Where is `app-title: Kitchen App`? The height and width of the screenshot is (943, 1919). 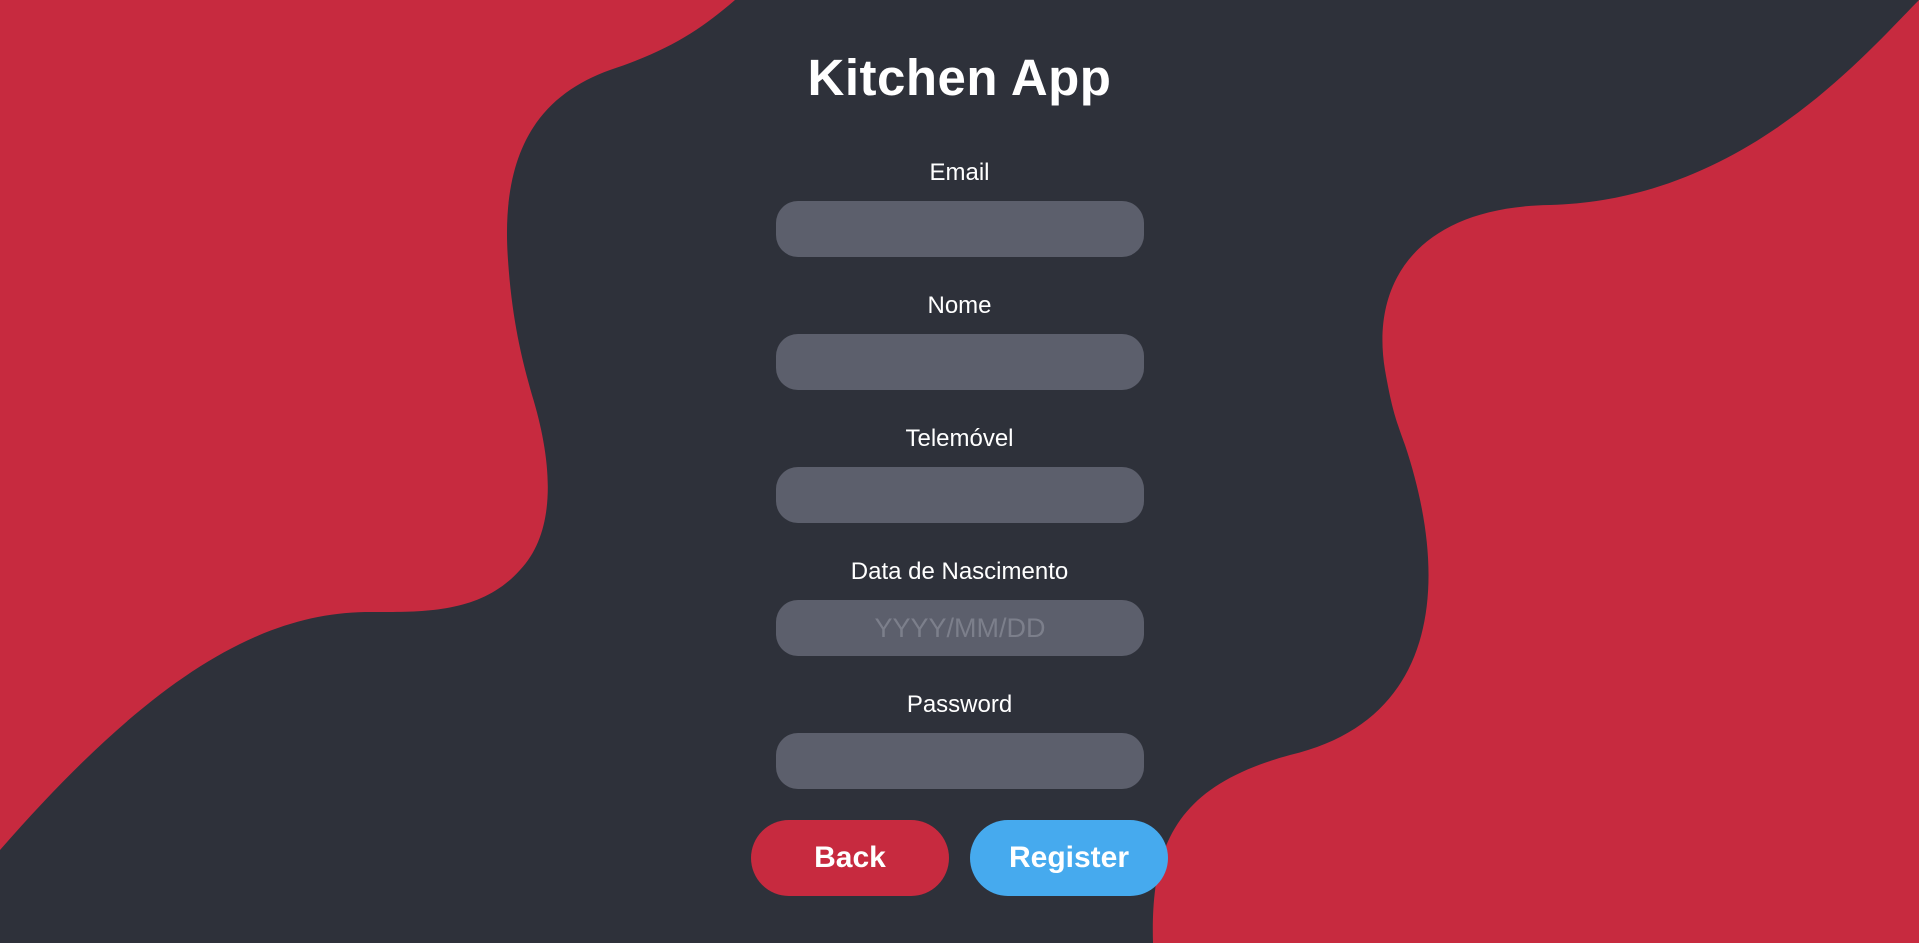 app-title: Kitchen App is located at coordinates (959, 77).